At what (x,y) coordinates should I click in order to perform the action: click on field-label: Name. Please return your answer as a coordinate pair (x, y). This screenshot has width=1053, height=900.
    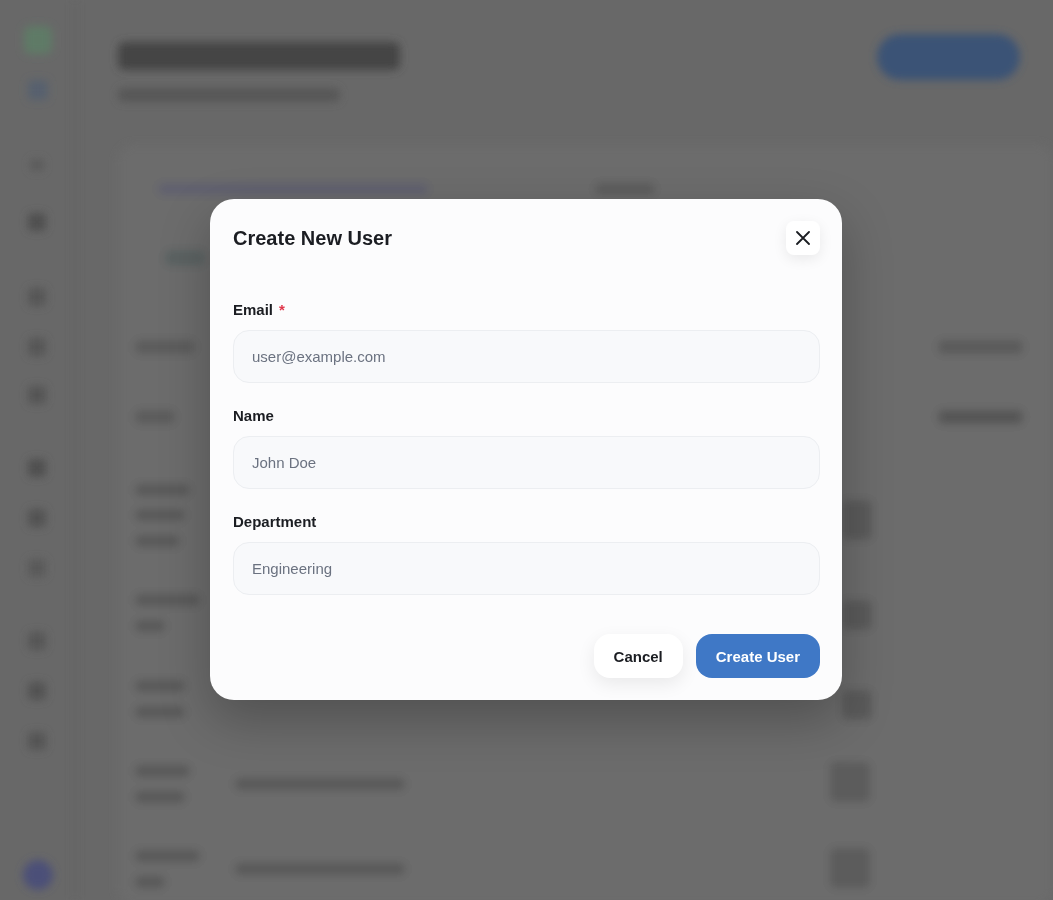
    Looking at the image, I should click on (253, 416).